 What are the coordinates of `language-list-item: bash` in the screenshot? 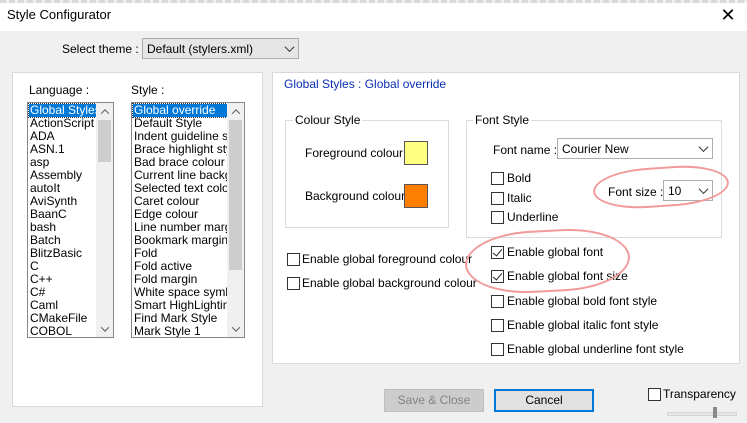 It's located at (63, 227).